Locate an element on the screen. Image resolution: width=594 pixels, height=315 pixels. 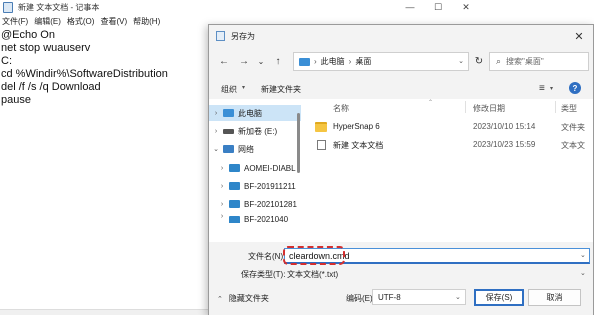
tree-item-drive-e: › 新加卷 (E:) is located at coordinates (255, 131).